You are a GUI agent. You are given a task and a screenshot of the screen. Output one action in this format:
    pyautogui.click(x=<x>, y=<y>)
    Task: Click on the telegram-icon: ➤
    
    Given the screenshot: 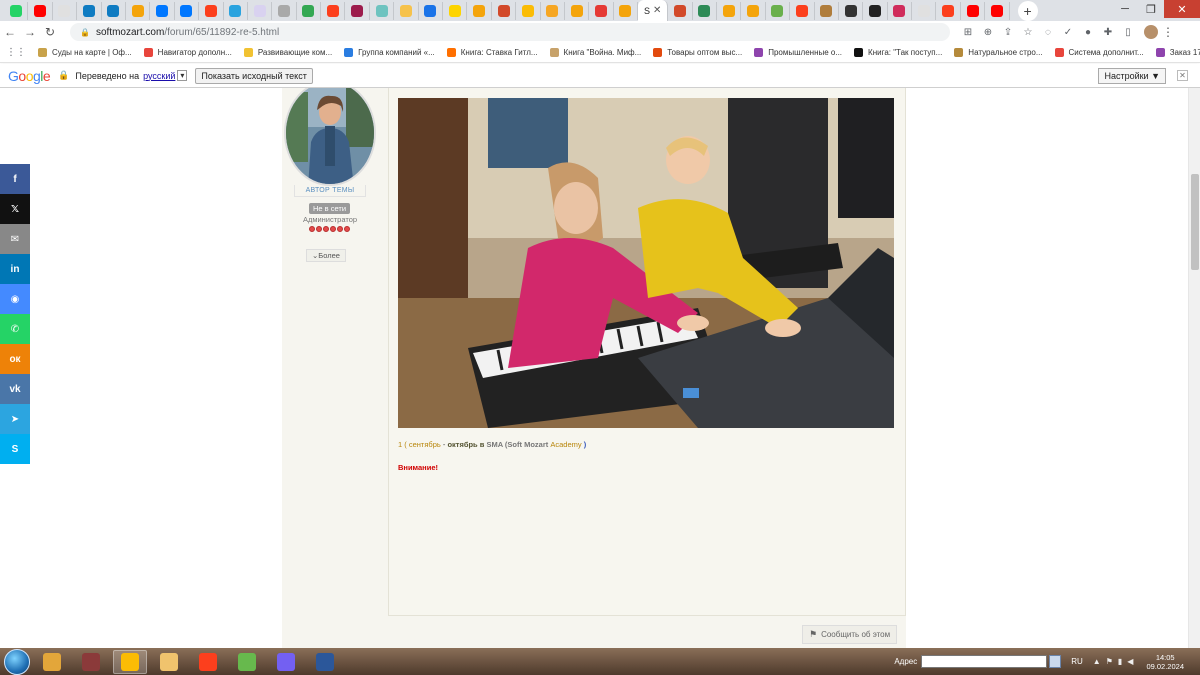 What is the action you would take?
    pyautogui.click(x=15, y=419)
    